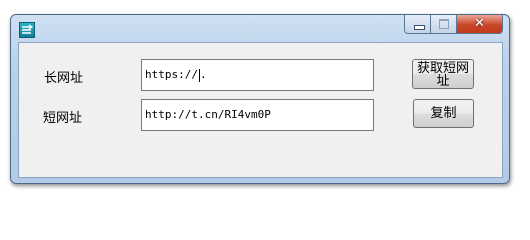 Image resolution: width=530 pixels, height=240 pixels. I want to click on close-button: ✕, so click(480, 24).